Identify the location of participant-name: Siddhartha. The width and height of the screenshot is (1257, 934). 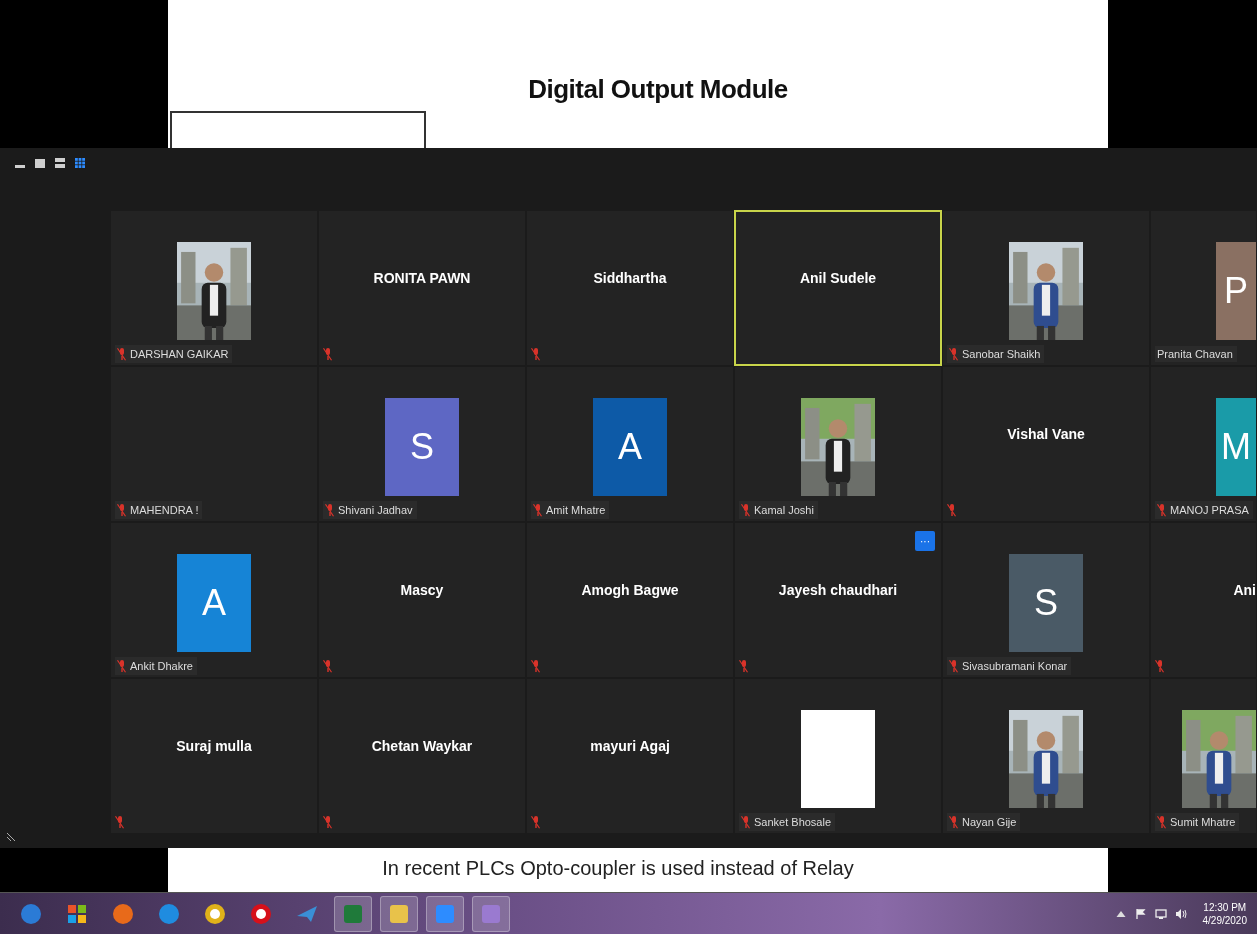
(630, 278).